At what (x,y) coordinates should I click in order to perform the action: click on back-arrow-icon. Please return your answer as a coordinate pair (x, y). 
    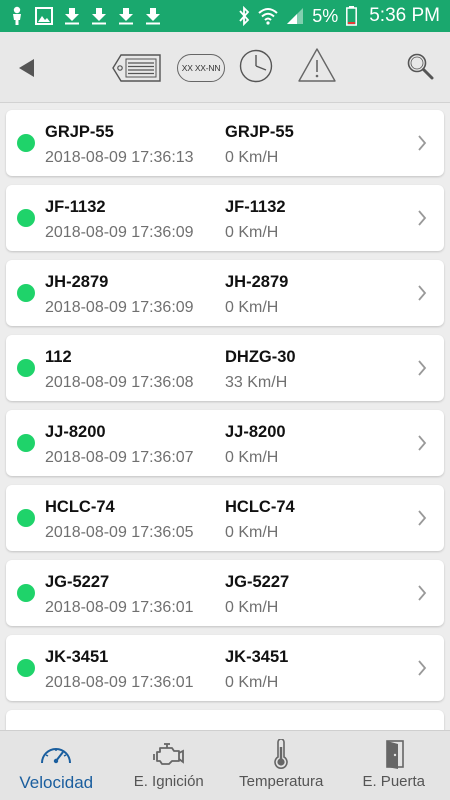
    Looking at the image, I should click on (26, 68).